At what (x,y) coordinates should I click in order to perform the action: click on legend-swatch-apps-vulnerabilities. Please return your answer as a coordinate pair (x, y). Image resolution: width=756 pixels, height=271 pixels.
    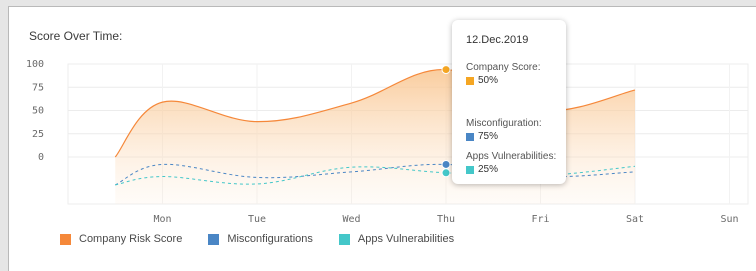
    Looking at the image, I should click on (344, 239).